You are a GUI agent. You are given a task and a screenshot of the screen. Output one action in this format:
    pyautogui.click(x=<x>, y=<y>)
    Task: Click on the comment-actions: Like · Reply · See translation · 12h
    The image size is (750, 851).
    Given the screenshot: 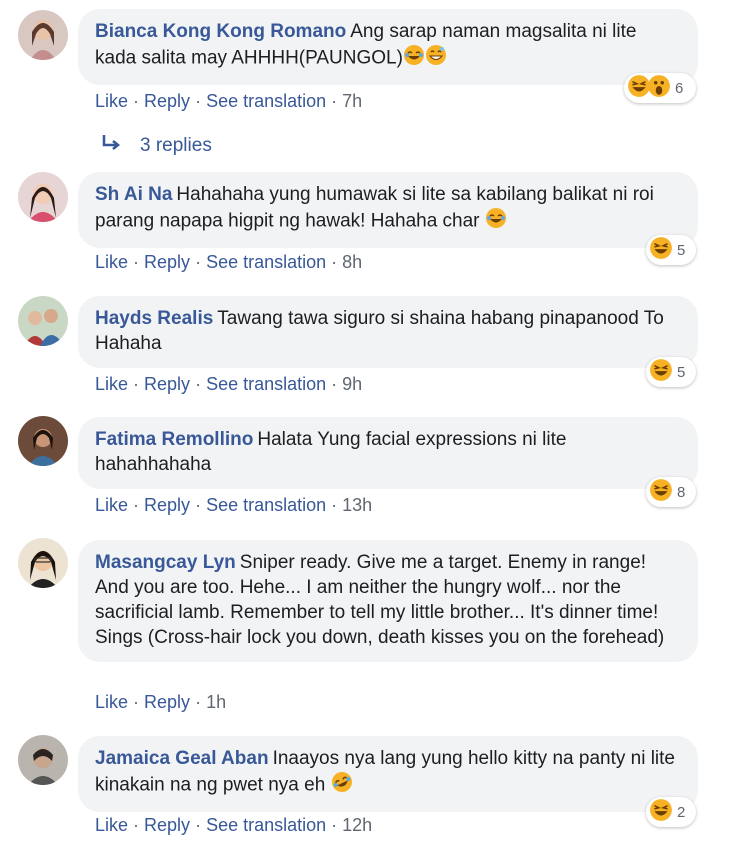 What is the action you would take?
    pyautogui.click(x=234, y=825)
    